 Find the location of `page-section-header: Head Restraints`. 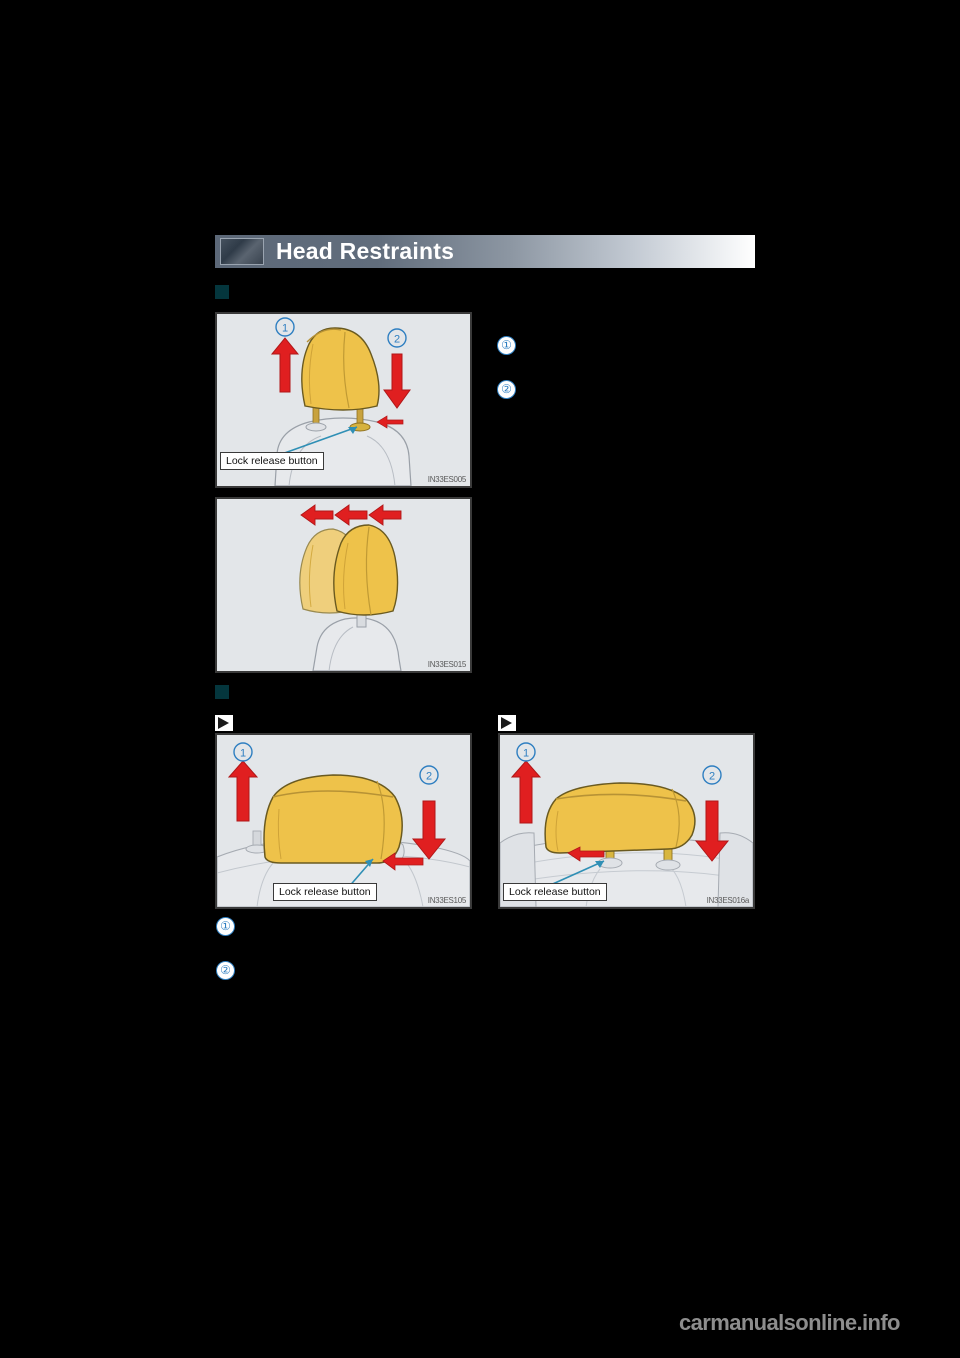

page-section-header: Head Restraints is located at coordinates (485, 251).